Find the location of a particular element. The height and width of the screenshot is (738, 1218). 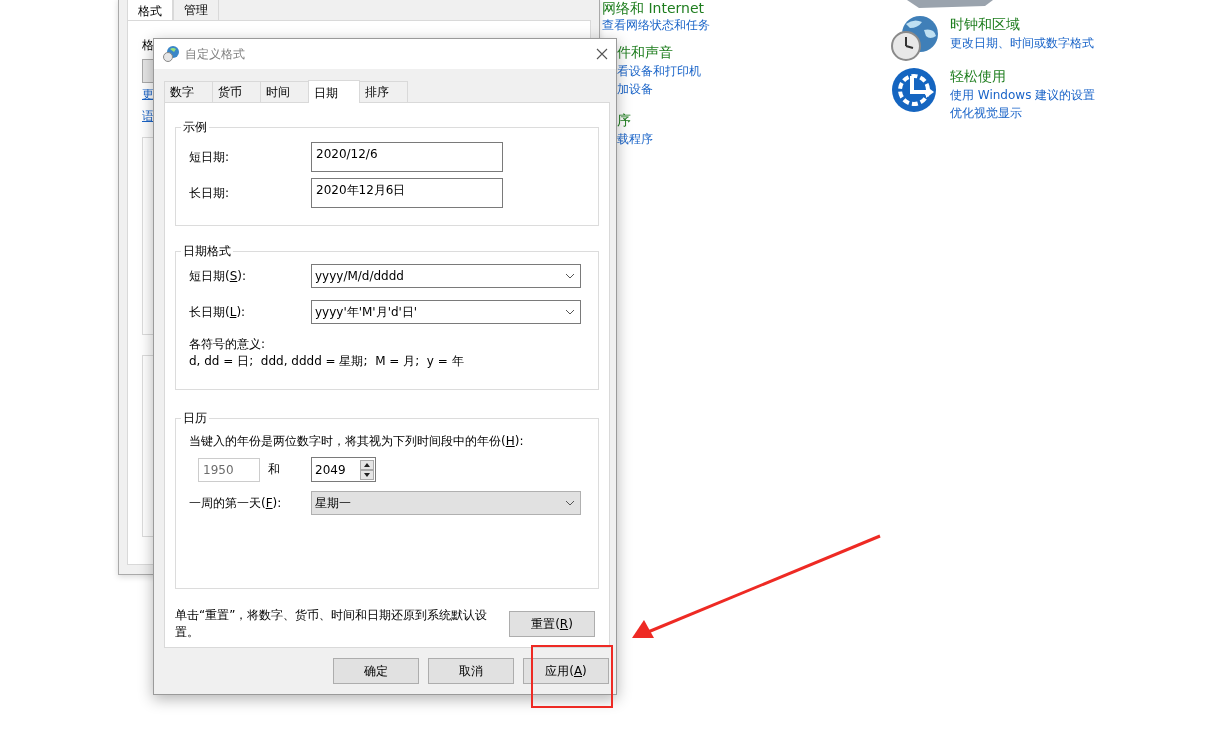

dialog-button: 确定 is located at coordinates (376, 671).